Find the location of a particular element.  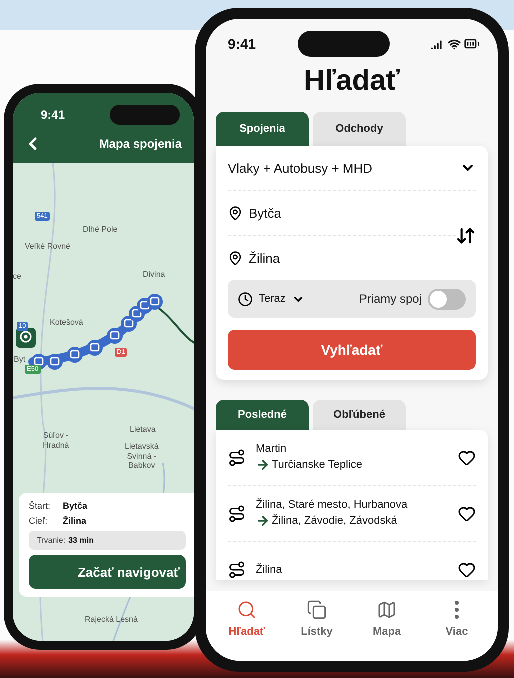

destination-label: Cieľ: is located at coordinates (39, 521).